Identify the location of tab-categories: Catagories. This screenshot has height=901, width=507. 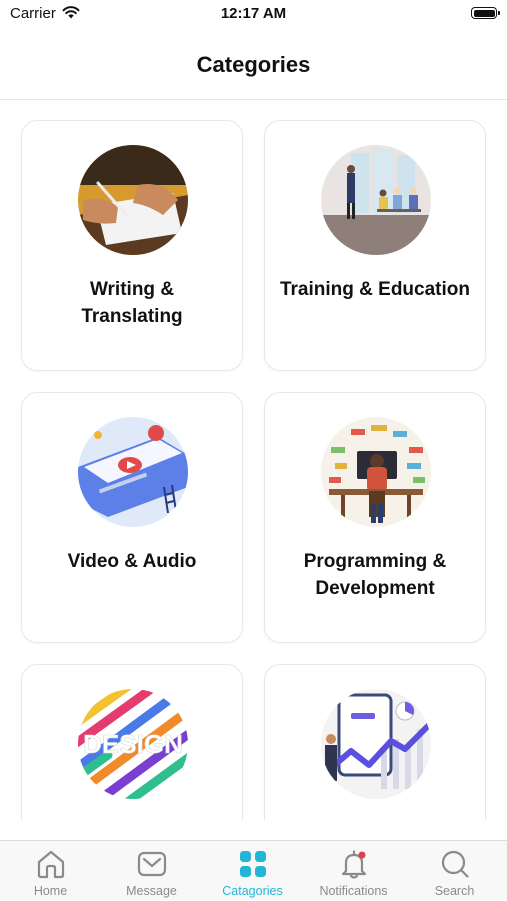
(252, 871).